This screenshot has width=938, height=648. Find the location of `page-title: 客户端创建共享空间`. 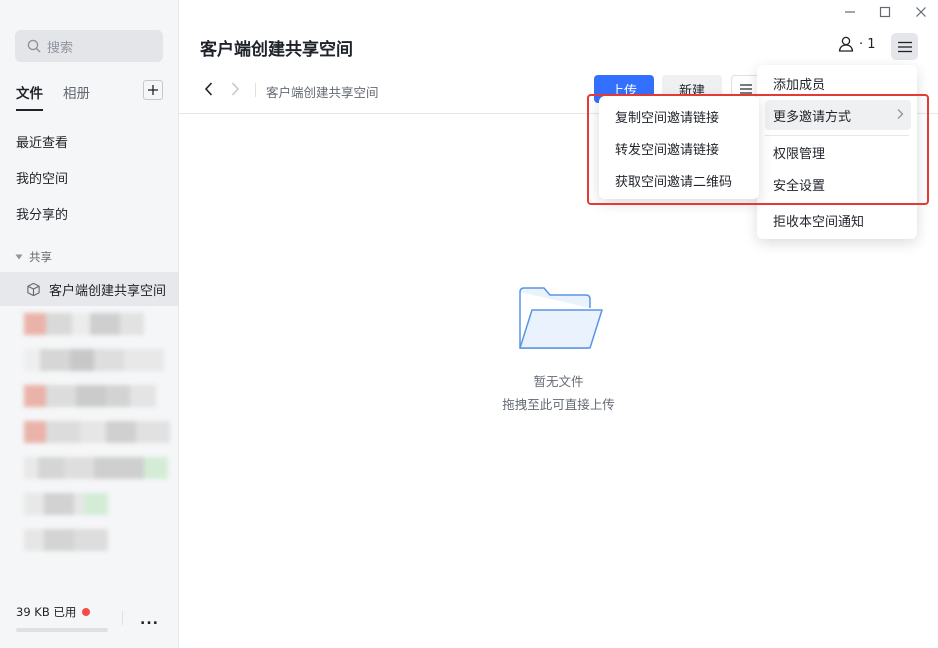

page-title: 客户端创建共享空间 is located at coordinates (276, 50).